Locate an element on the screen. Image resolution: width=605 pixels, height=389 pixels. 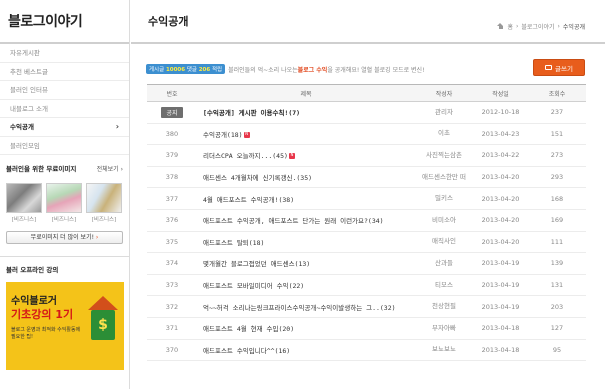
chevron-right-icon: › is located at coordinates (117, 126).